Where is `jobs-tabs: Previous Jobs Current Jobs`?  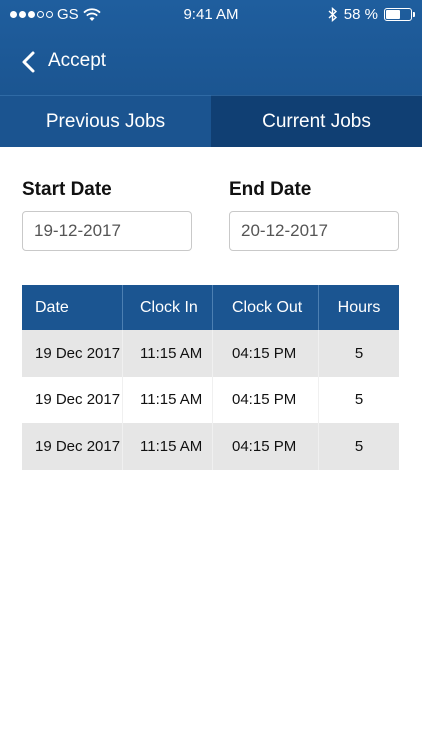
jobs-tabs: Previous Jobs Current Jobs is located at coordinates (211, 121).